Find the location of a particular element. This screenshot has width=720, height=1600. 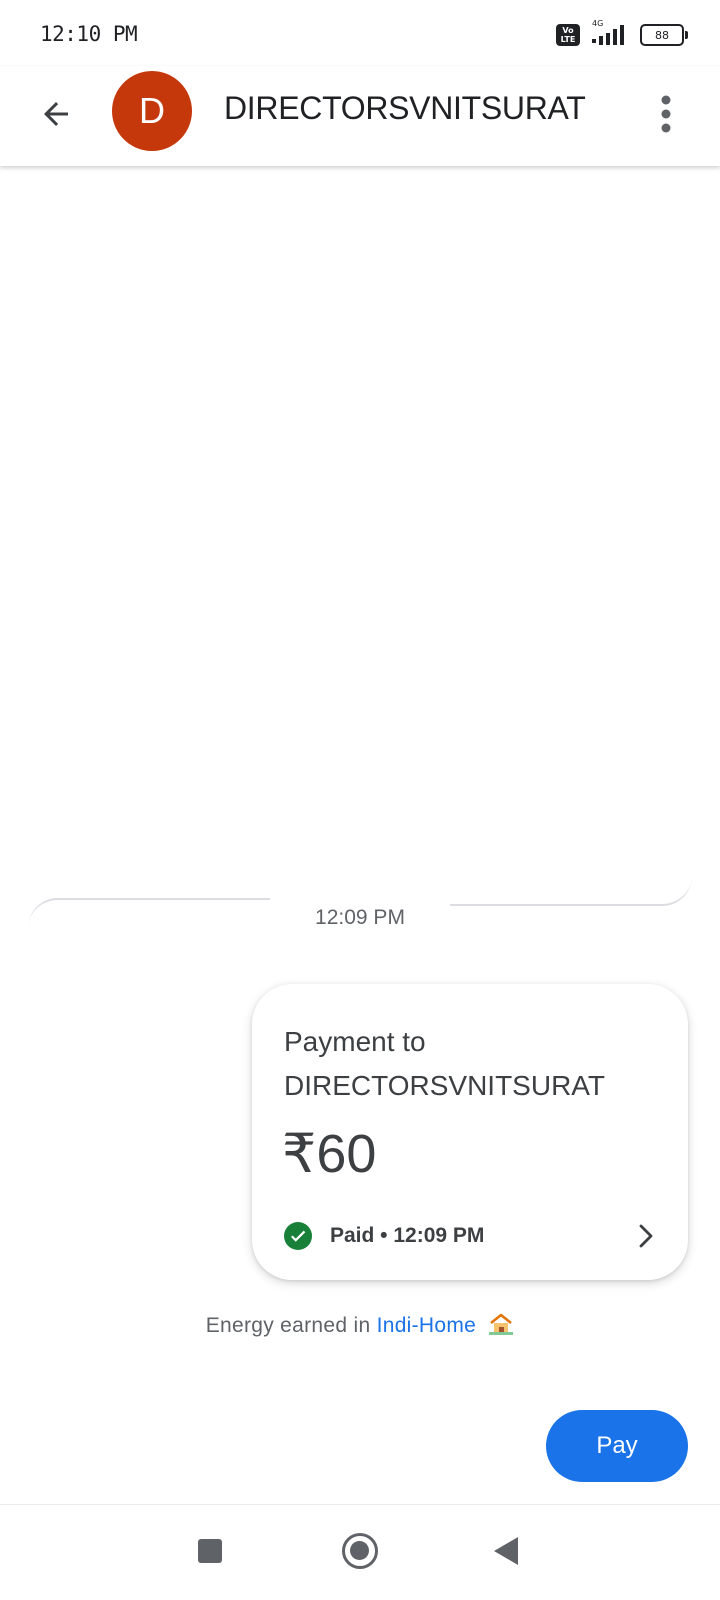

back-triangle-icon is located at coordinates (506, 1551).